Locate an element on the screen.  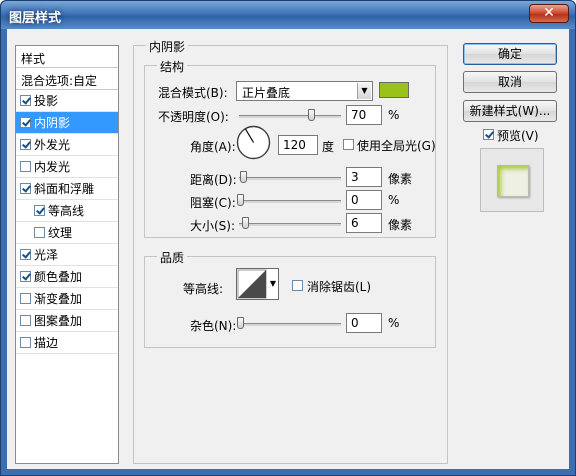
angle-dial is located at coordinates (253, 142).